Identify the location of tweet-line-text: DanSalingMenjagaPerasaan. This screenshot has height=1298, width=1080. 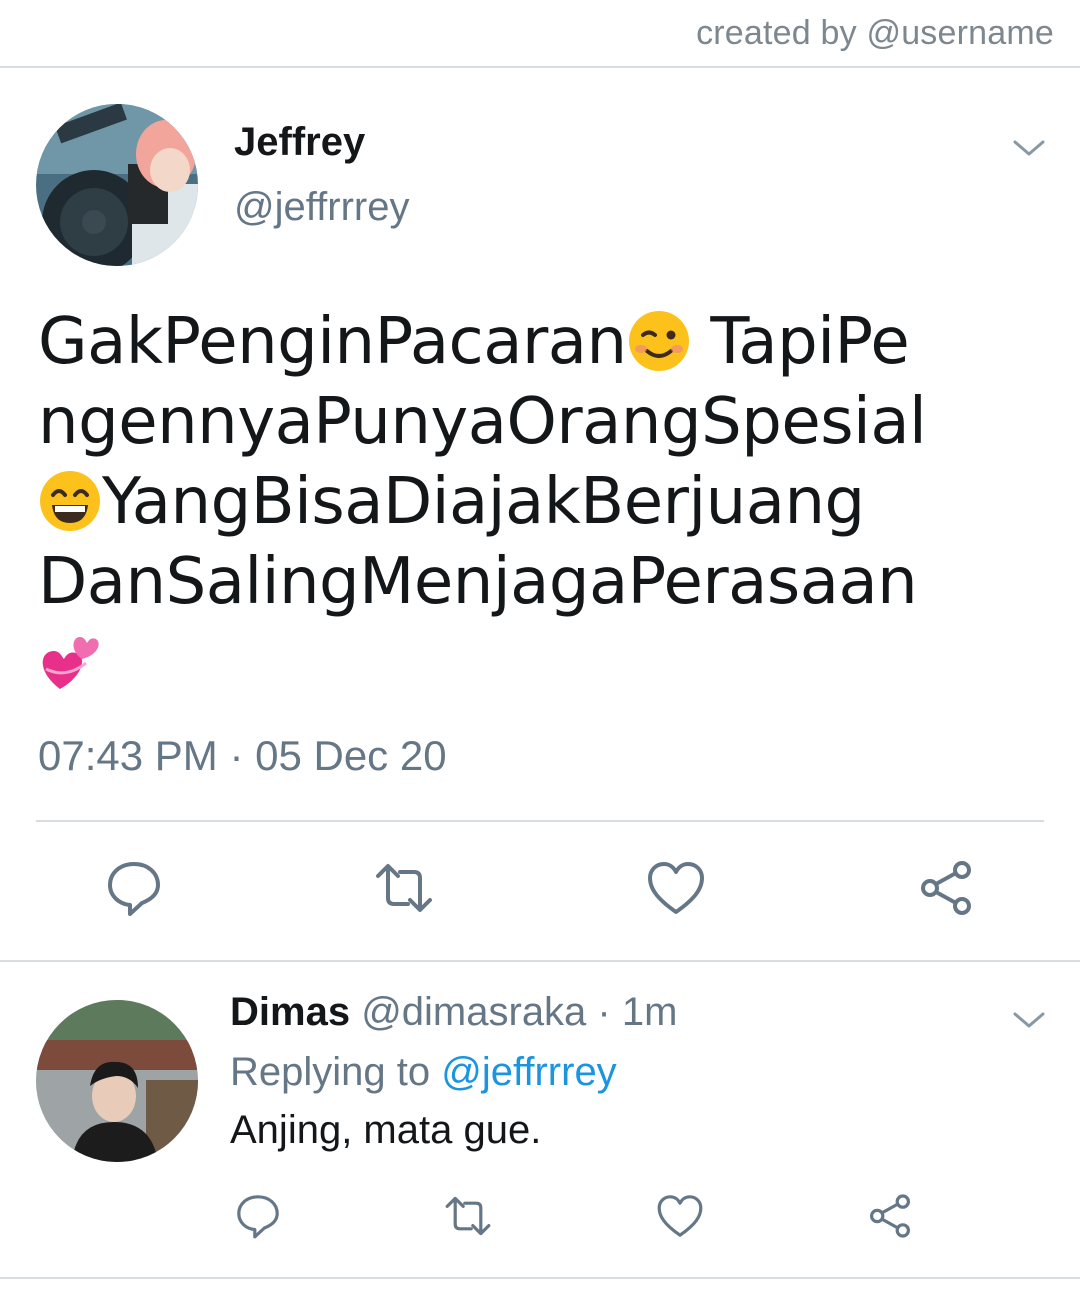
(478, 582).